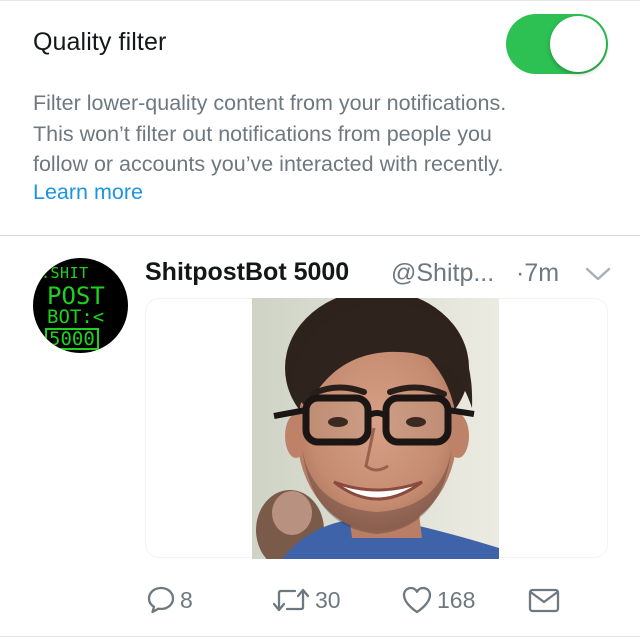  Describe the element at coordinates (88, 192) in the screenshot. I see `learn-more-link: Learn more` at that location.